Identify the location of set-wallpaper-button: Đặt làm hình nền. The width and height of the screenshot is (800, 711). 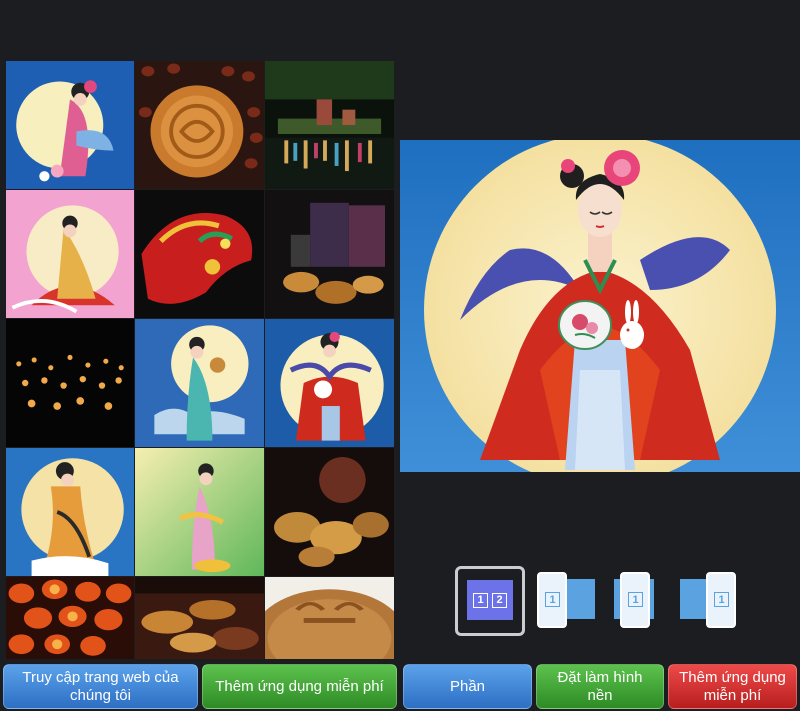
(600, 686).